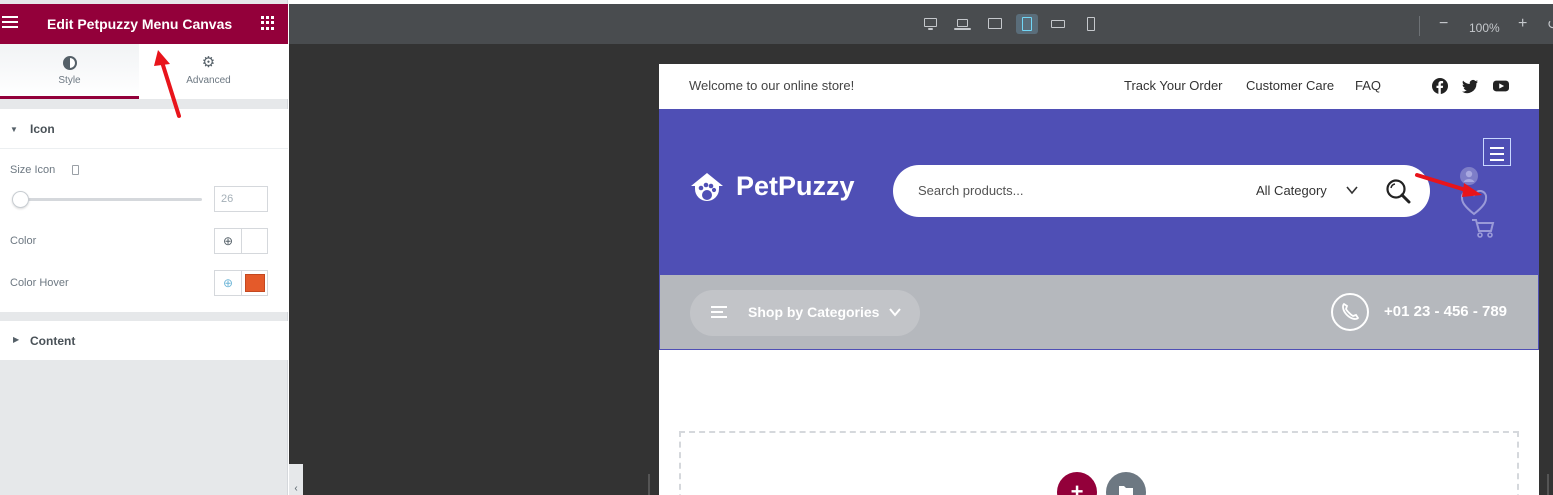  Describe the element at coordinates (255, 241) in the screenshot. I see `color-swatch` at that location.